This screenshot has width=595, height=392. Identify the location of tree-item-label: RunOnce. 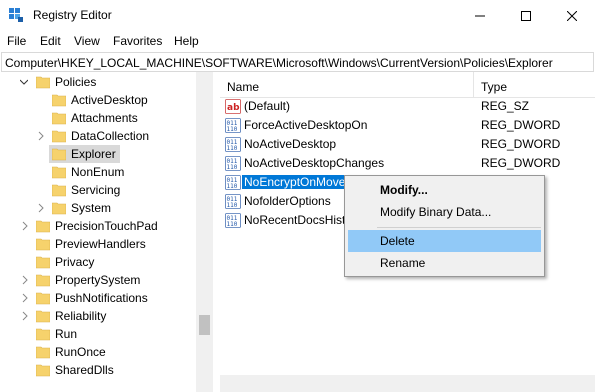
(80, 352).